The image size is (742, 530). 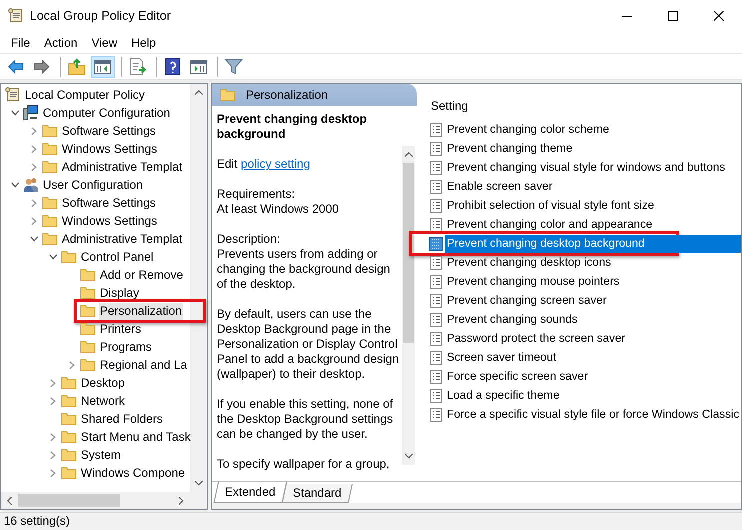 I want to click on setting-row: Prevent changing color scheme, so click(x=593, y=129).